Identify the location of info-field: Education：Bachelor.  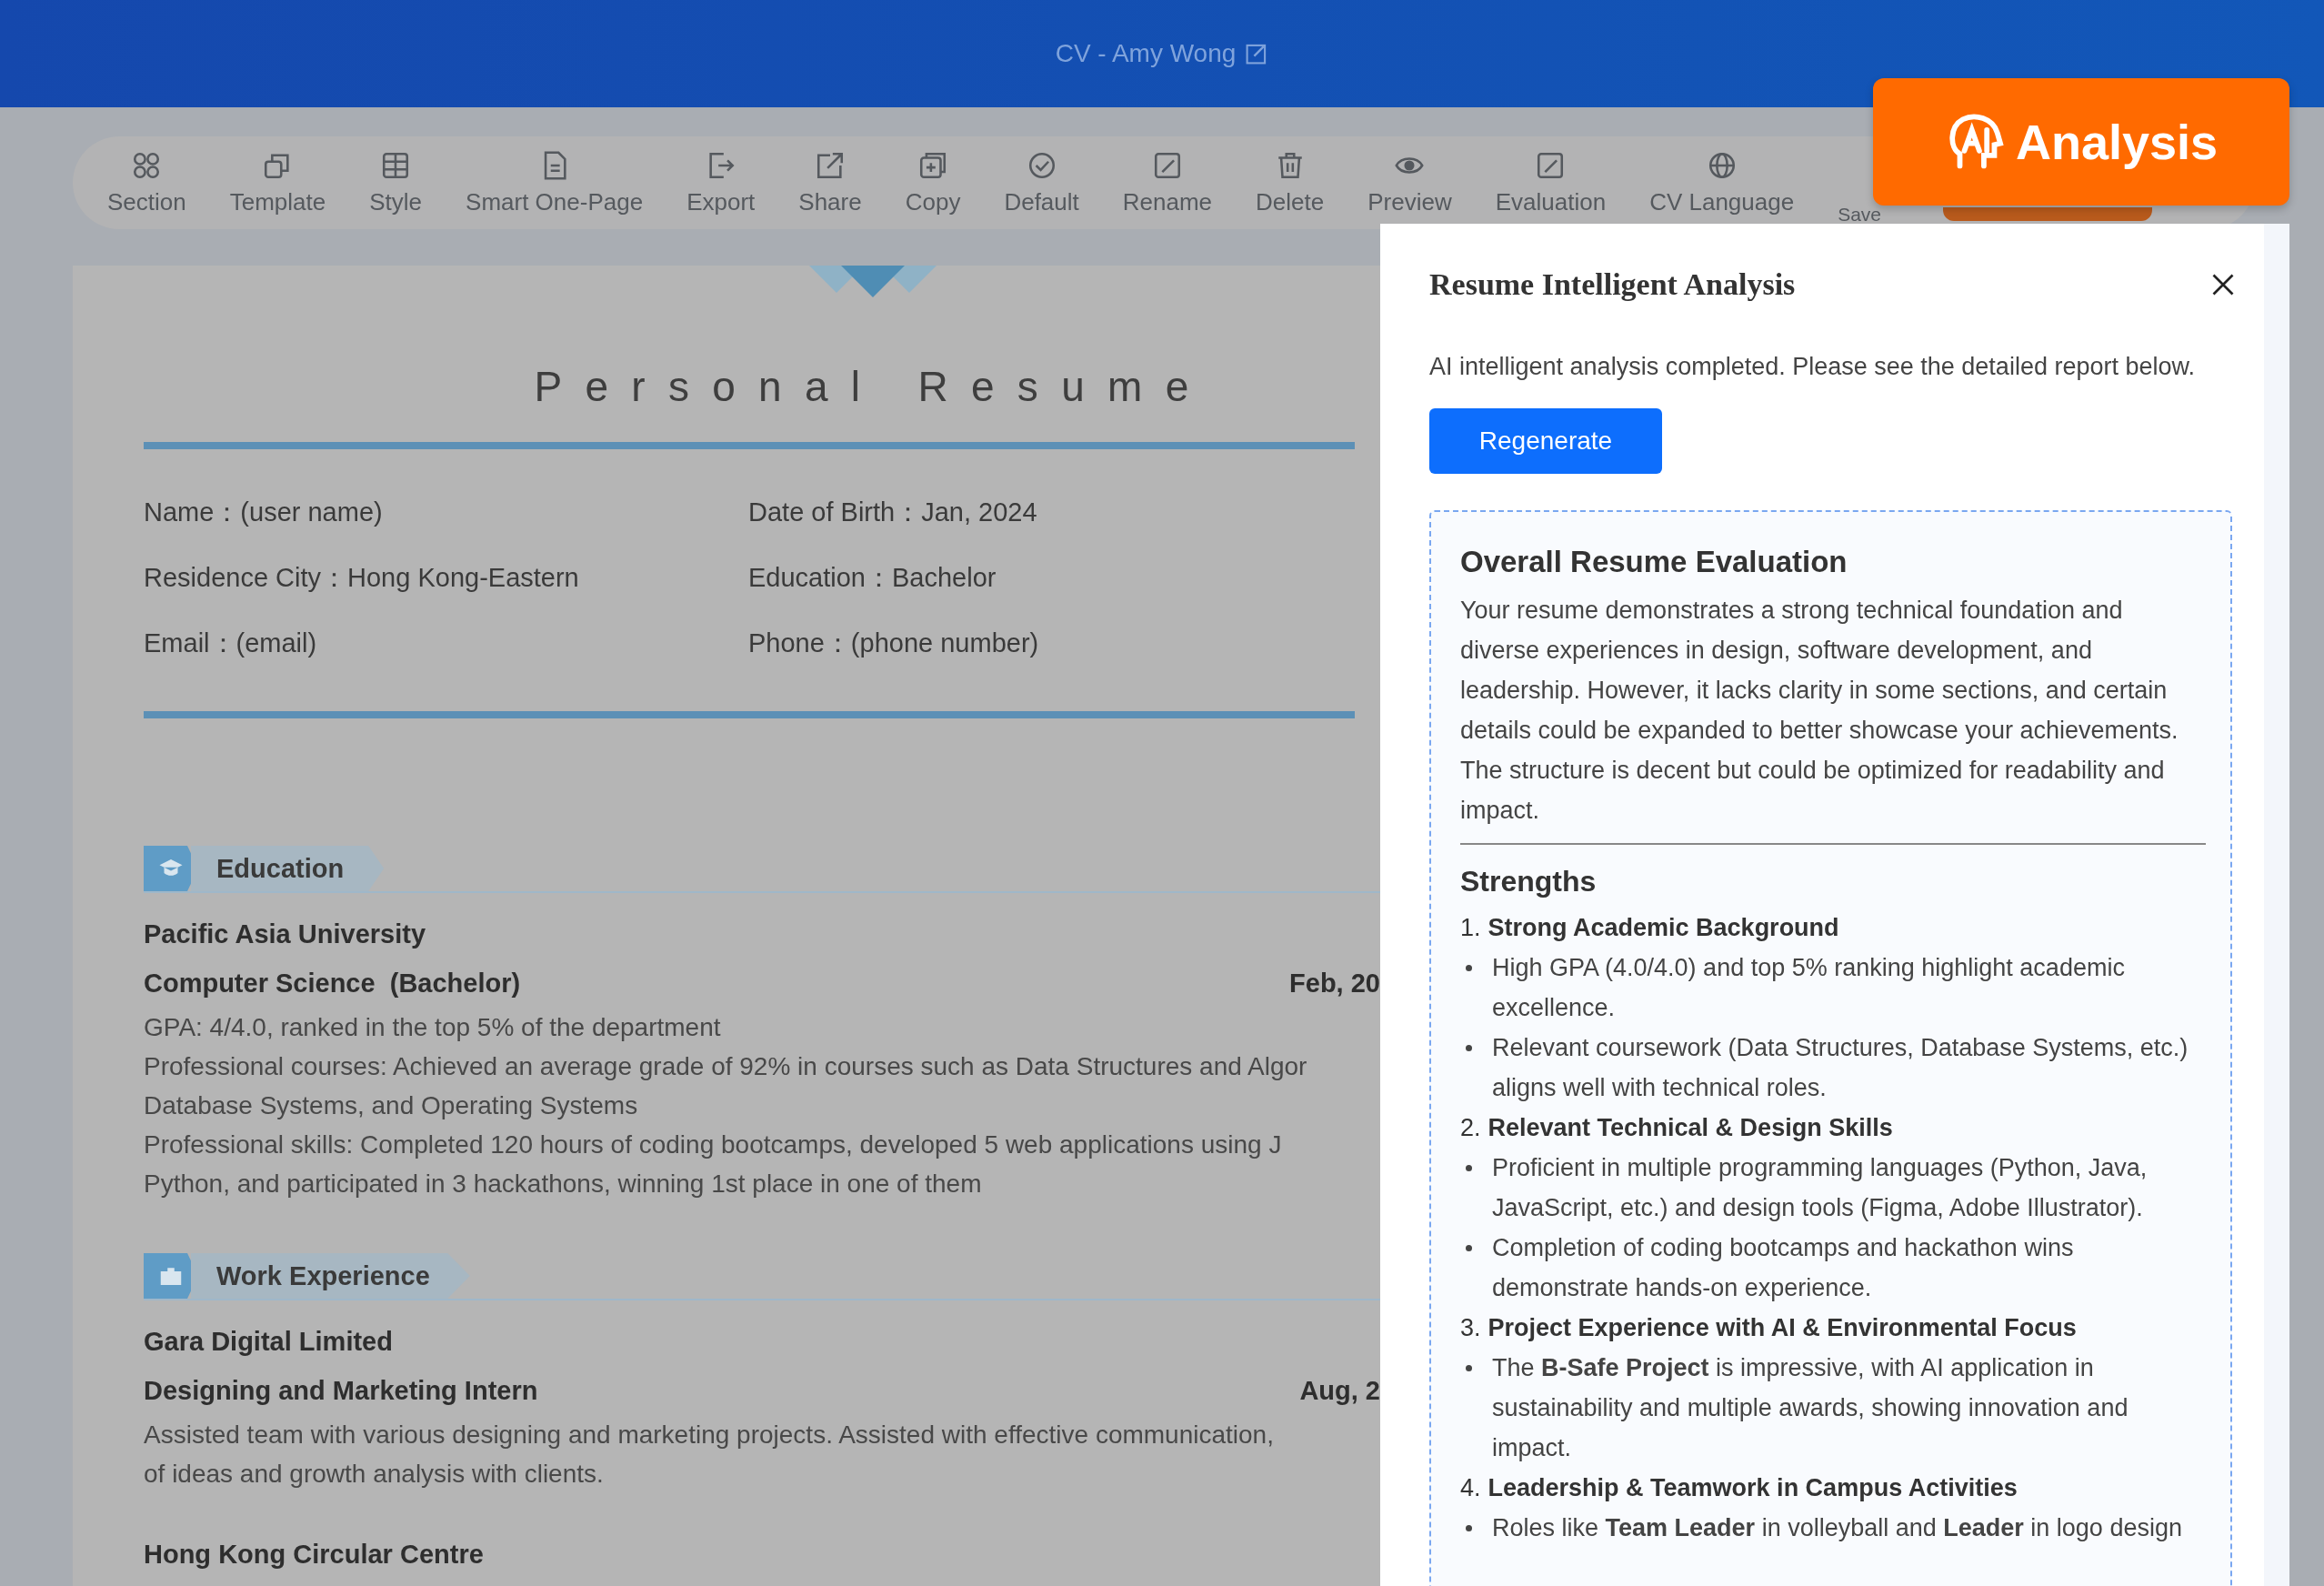
(1051, 577).